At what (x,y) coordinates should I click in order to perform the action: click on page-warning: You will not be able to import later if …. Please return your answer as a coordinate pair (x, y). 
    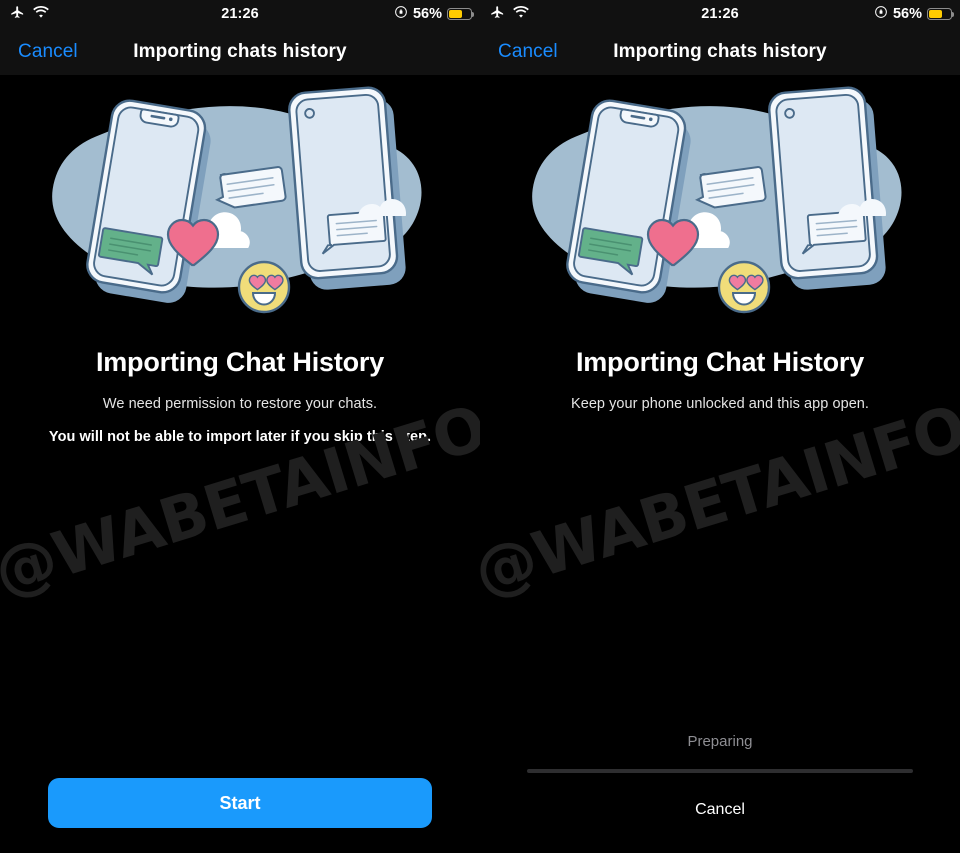
    Looking at the image, I should click on (240, 437).